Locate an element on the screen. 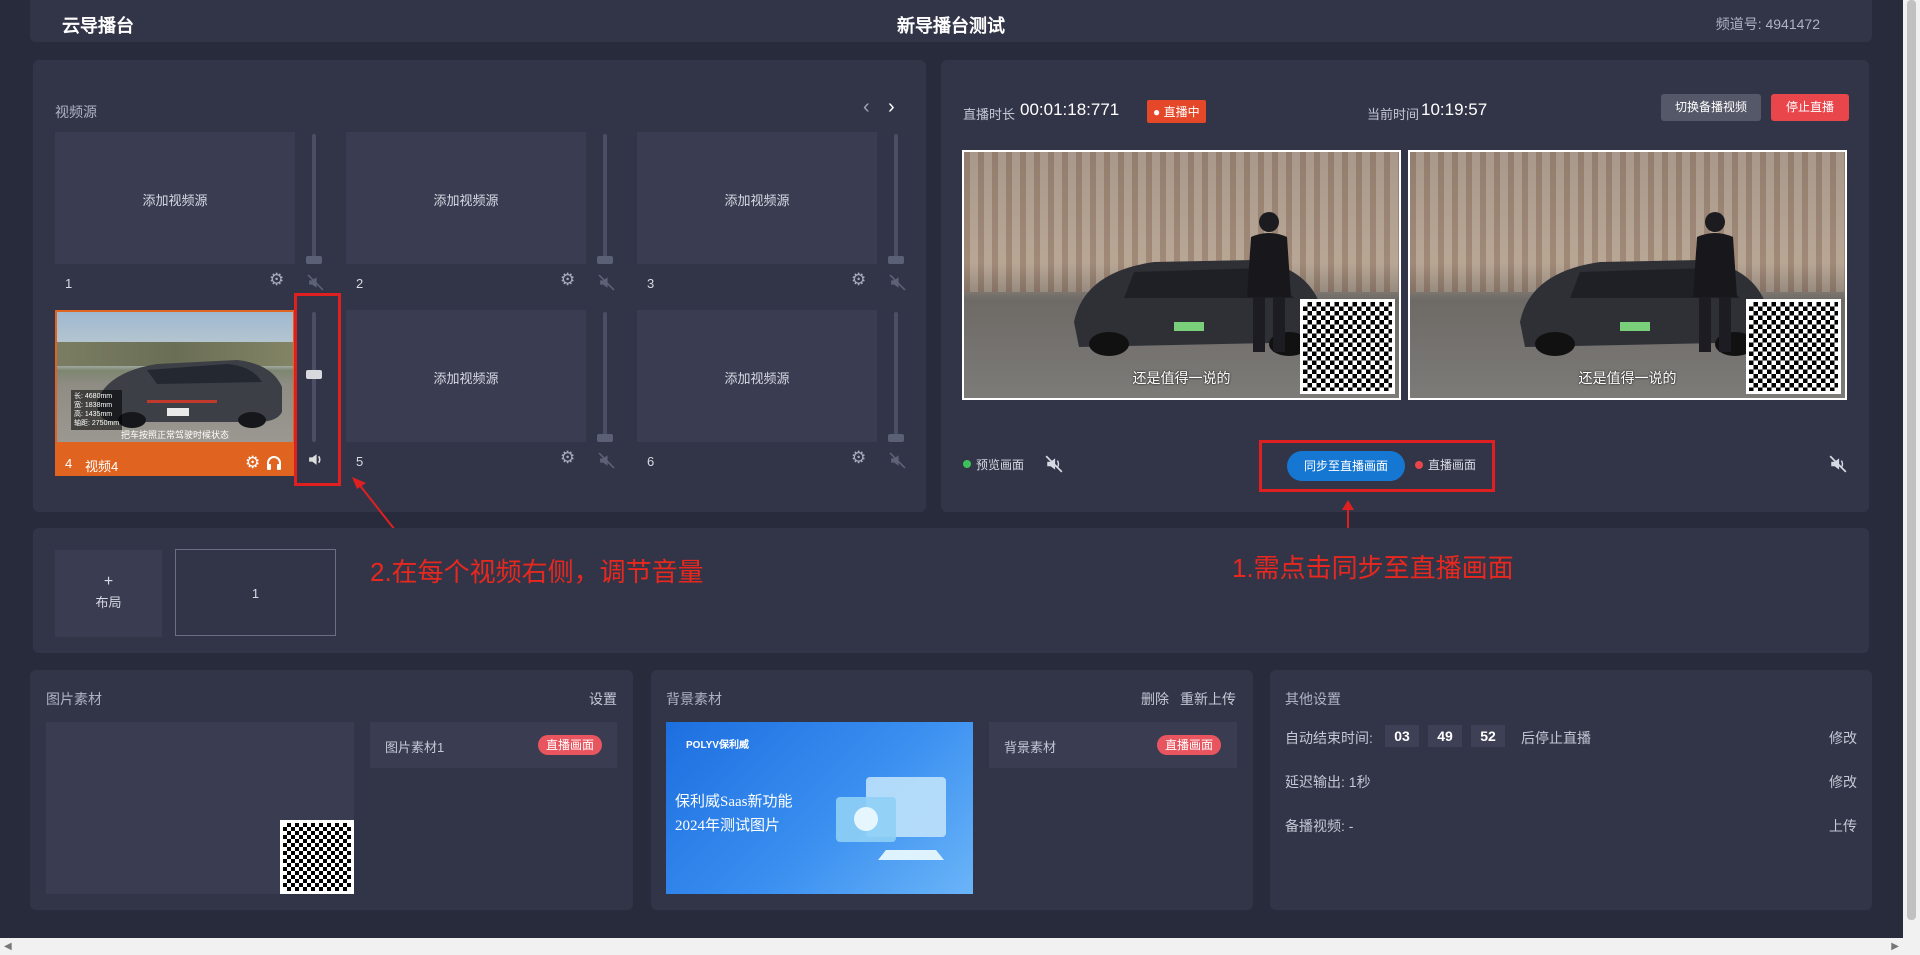 The image size is (1920, 955). live-mute-icon is located at coordinates (1838, 464).